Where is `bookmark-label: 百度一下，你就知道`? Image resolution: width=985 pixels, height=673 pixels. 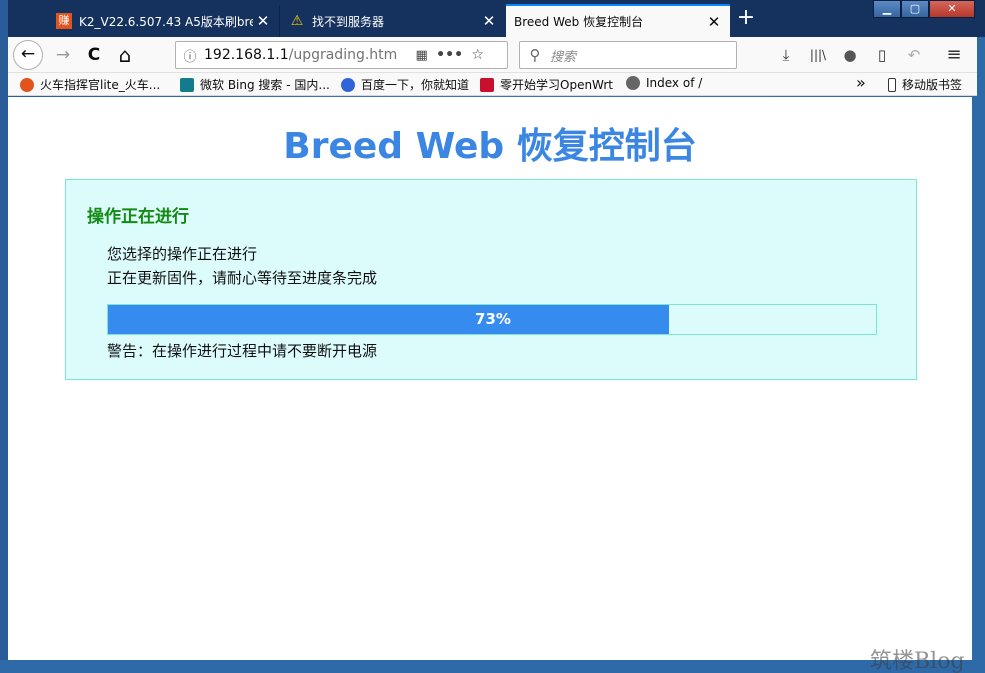
bookmark-label: 百度一下，你就知道 is located at coordinates (415, 85).